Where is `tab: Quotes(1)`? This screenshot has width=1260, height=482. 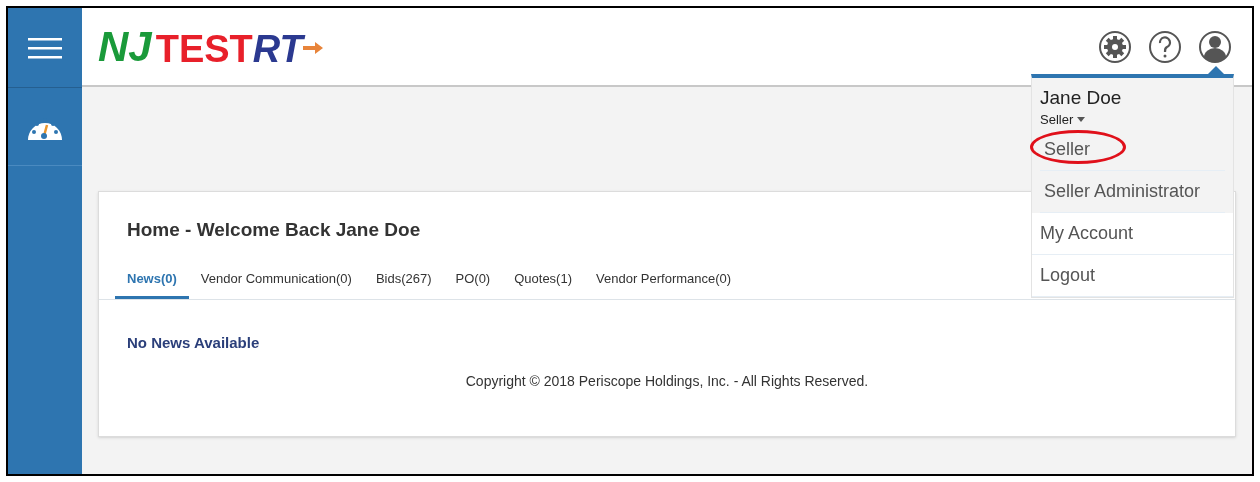 tab: Quotes(1) is located at coordinates (543, 283).